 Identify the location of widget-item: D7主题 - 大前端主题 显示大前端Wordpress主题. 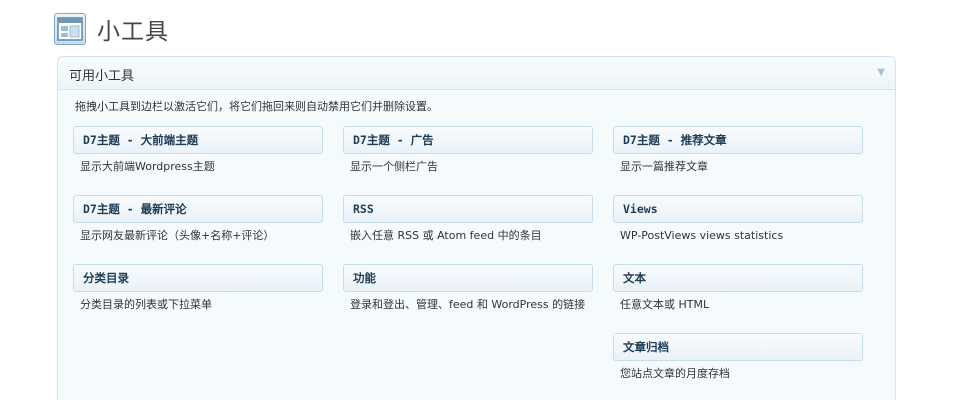
(198, 150).